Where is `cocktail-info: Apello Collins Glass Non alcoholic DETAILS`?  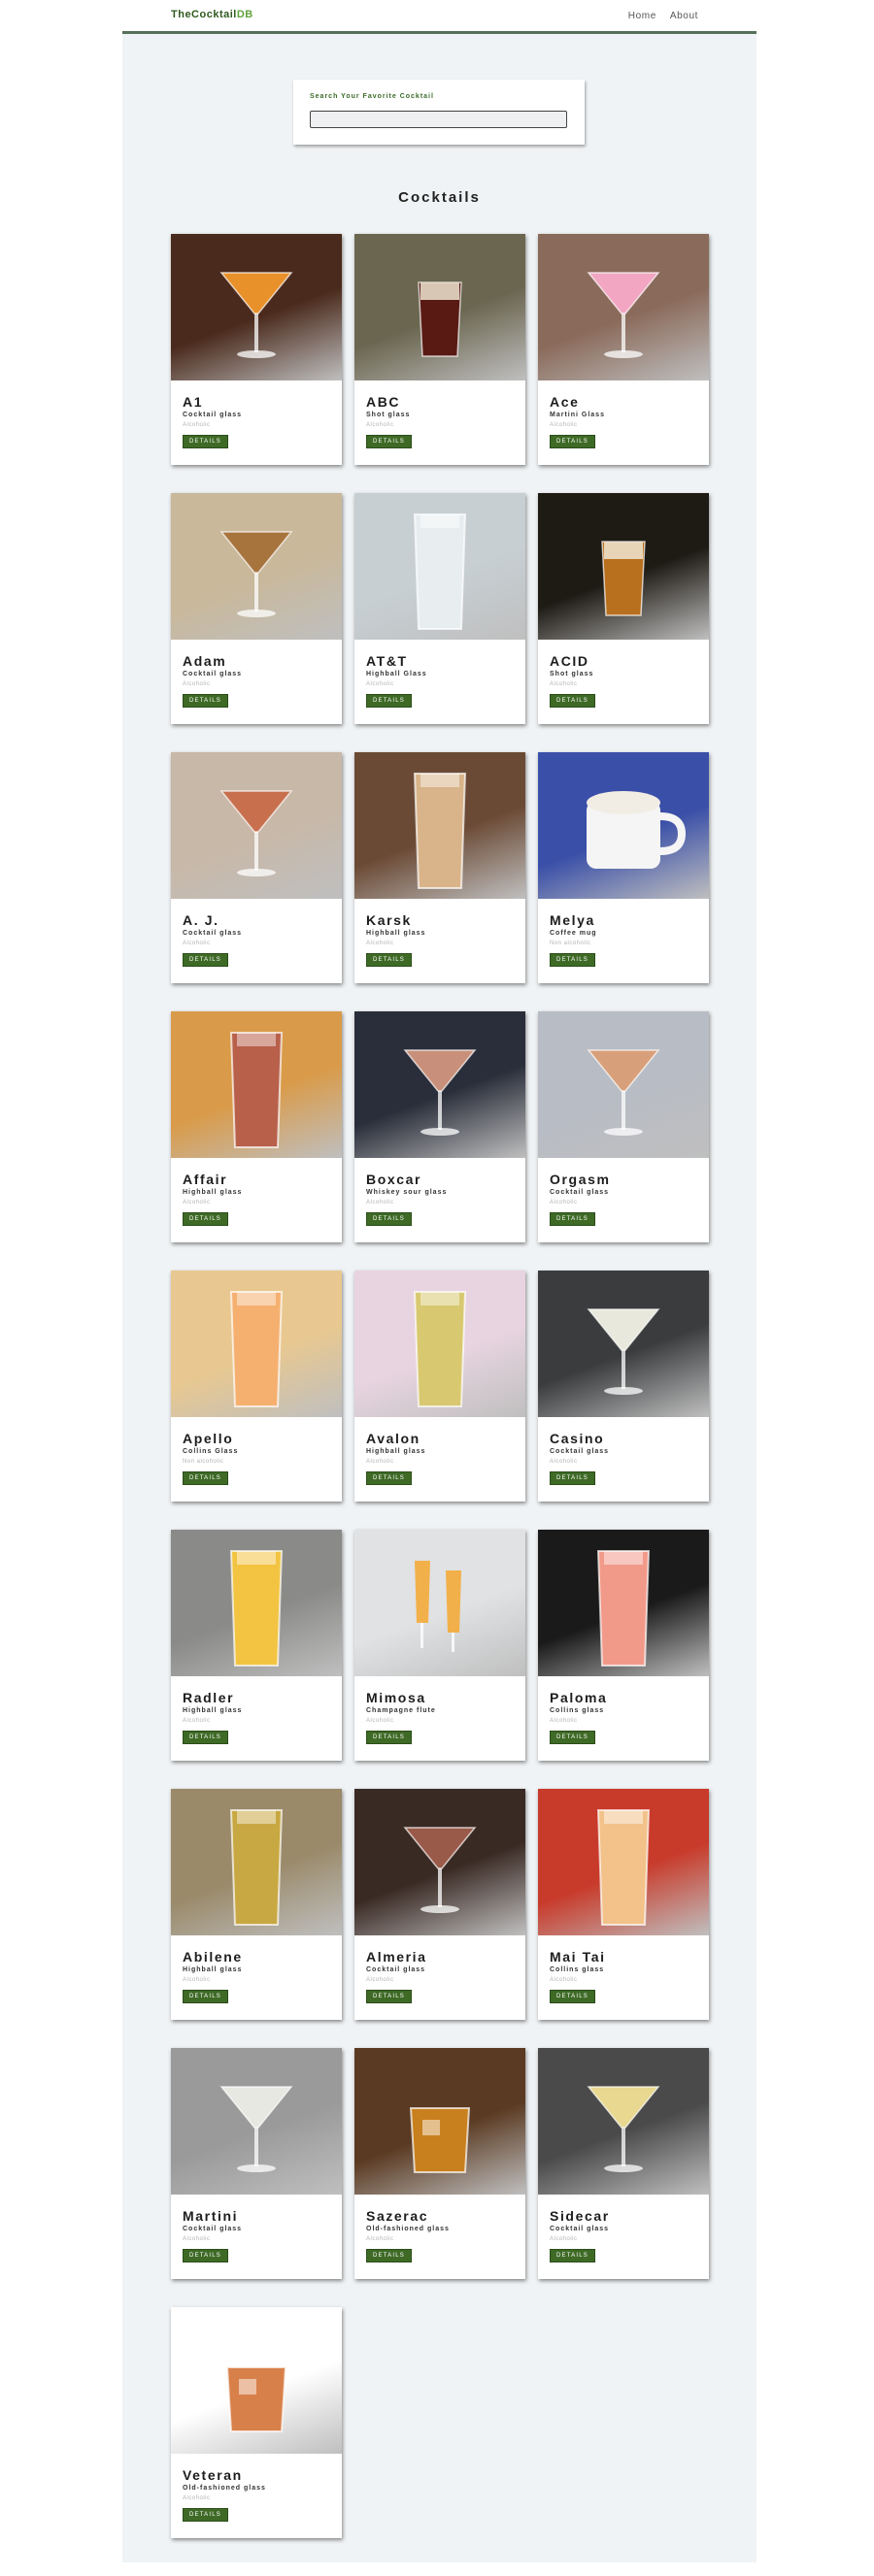
cocktail-info: Apello Collins Glass Non alcoholic DETAILS is located at coordinates (256, 1451).